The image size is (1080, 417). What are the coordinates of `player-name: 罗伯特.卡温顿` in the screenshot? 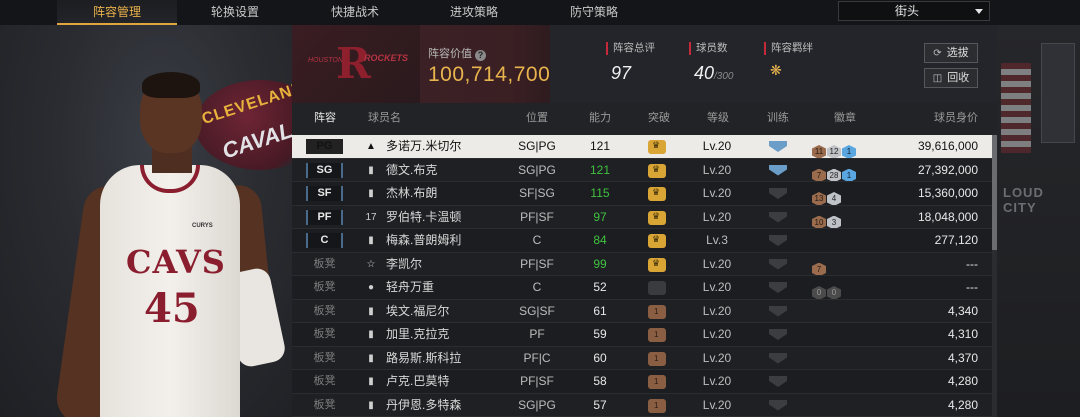 It's located at (446, 218).